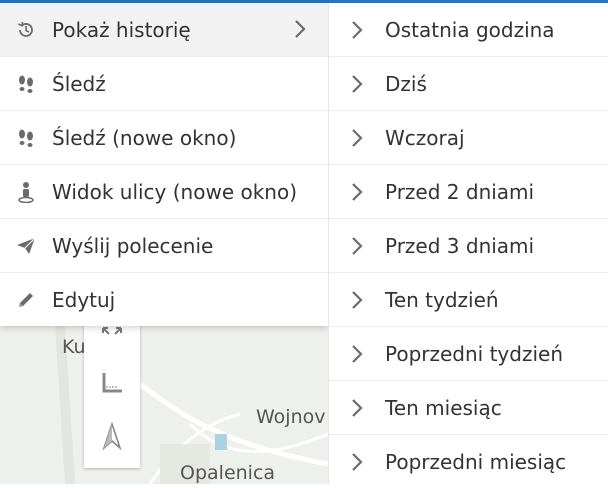 Image resolution: width=608 pixels, height=488 pixels. I want to click on menu-item-label: Edytuj, so click(84, 299).